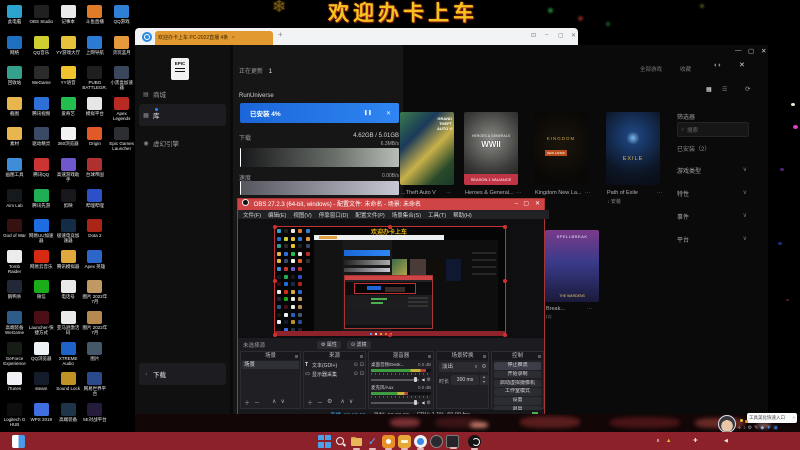 The height and width of the screenshot is (450, 800). I want to click on speaker-icon: ◀, so click(422, 402).